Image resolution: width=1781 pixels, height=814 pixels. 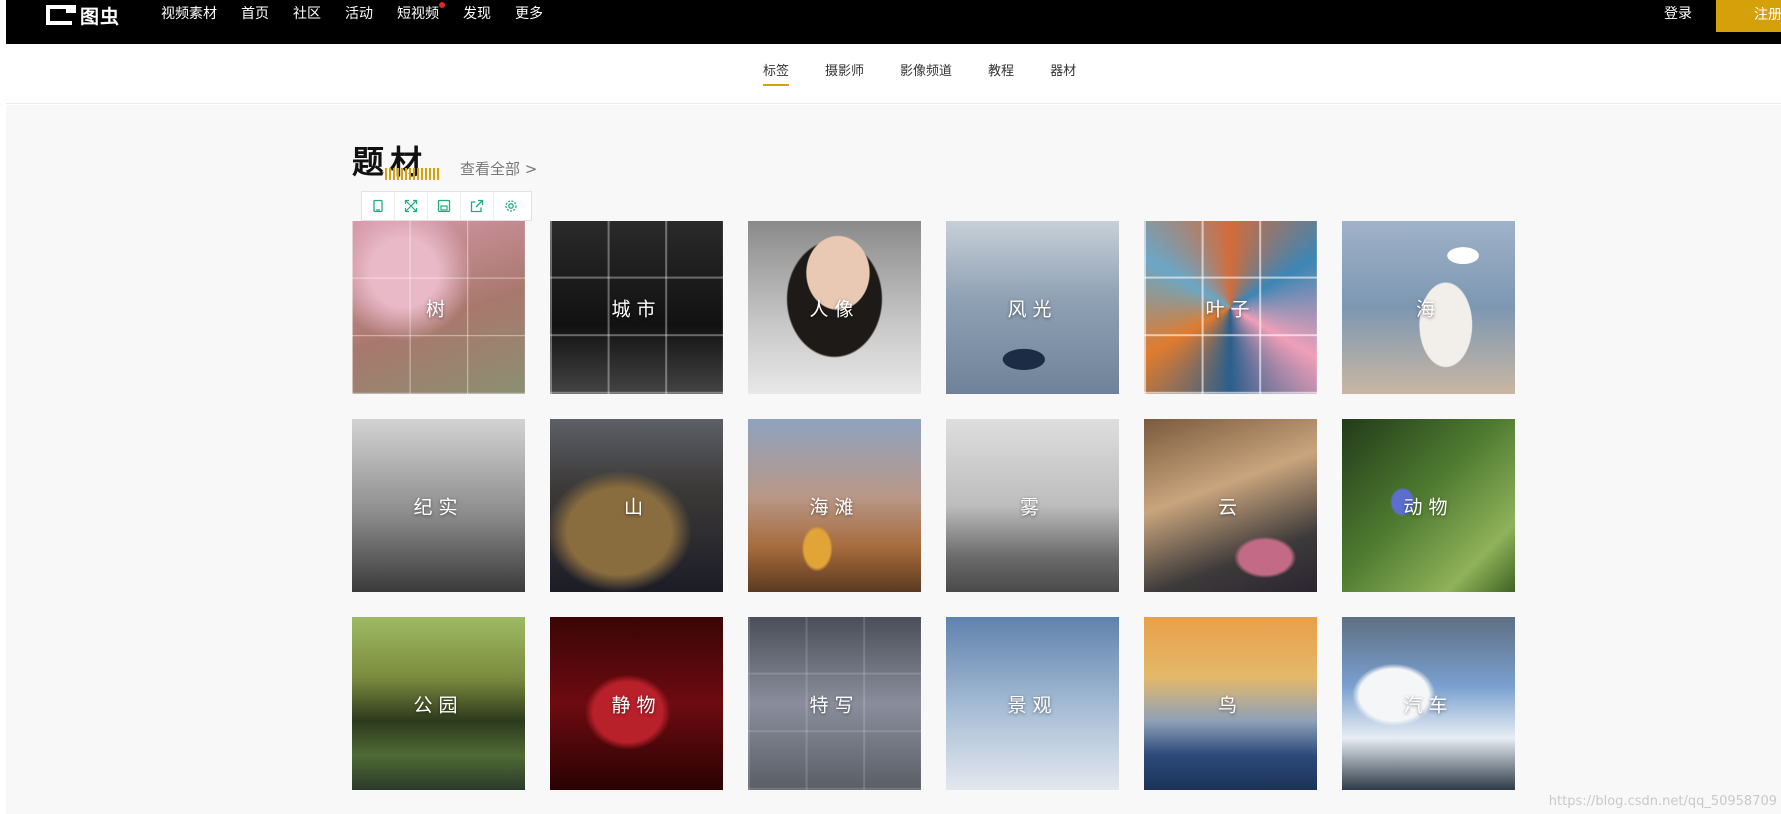 What do you see at coordinates (378, 206) in the screenshot?
I see `bookmark-icon` at bounding box center [378, 206].